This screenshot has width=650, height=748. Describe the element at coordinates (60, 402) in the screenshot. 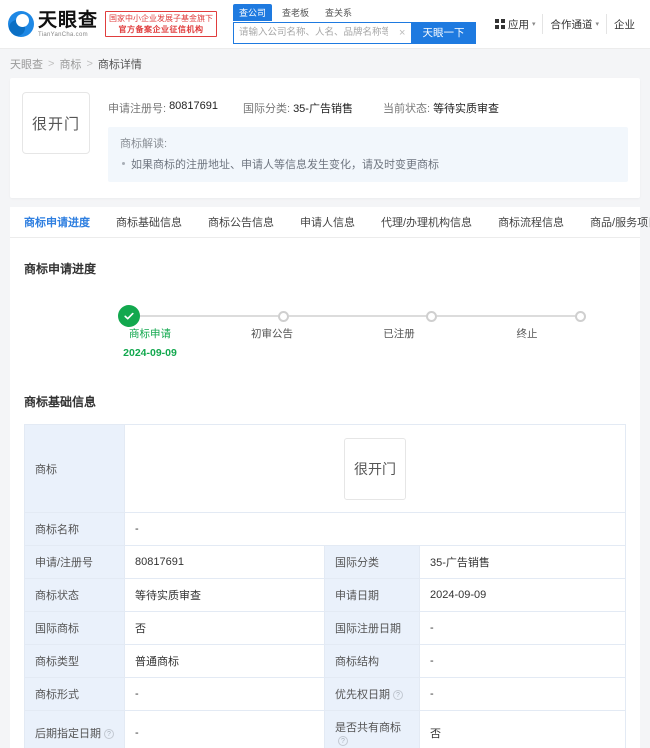

I see `basic-info-title: 商标基础信息` at that location.